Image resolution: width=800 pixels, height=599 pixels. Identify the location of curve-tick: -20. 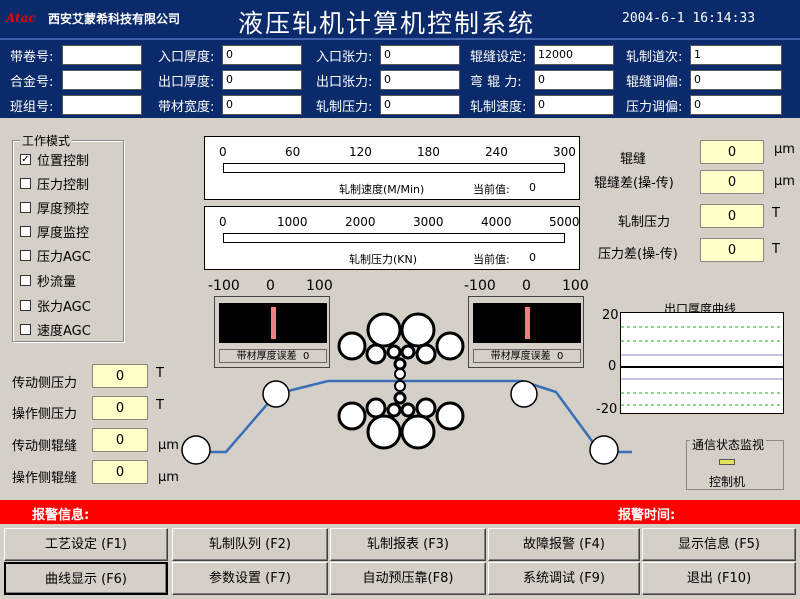
(607, 409).